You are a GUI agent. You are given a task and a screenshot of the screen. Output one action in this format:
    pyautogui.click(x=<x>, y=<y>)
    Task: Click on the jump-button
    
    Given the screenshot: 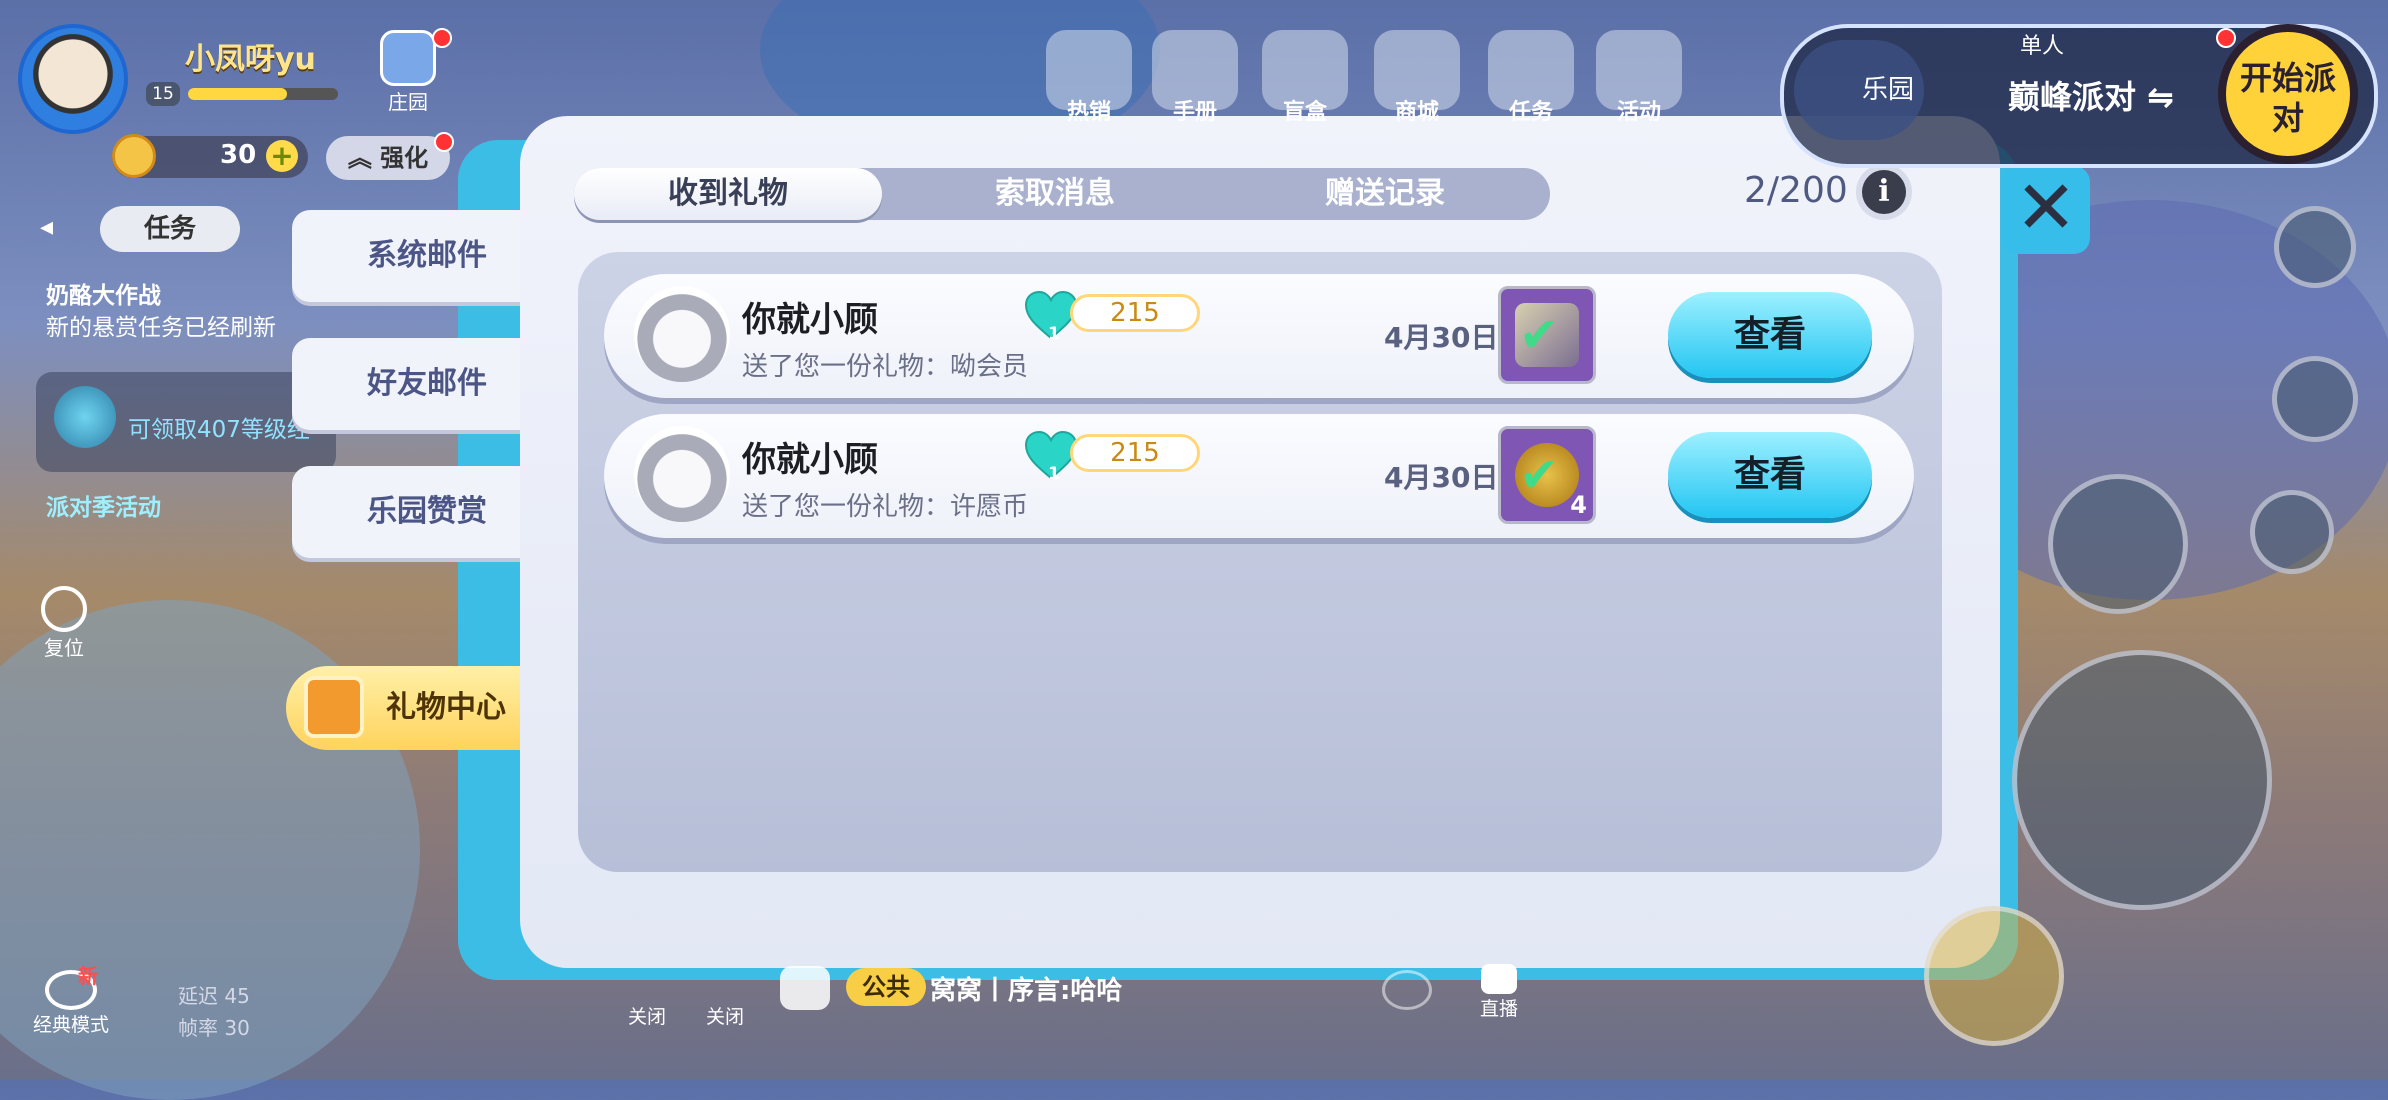 What is the action you would take?
    pyautogui.click(x=2142, y=780)
    